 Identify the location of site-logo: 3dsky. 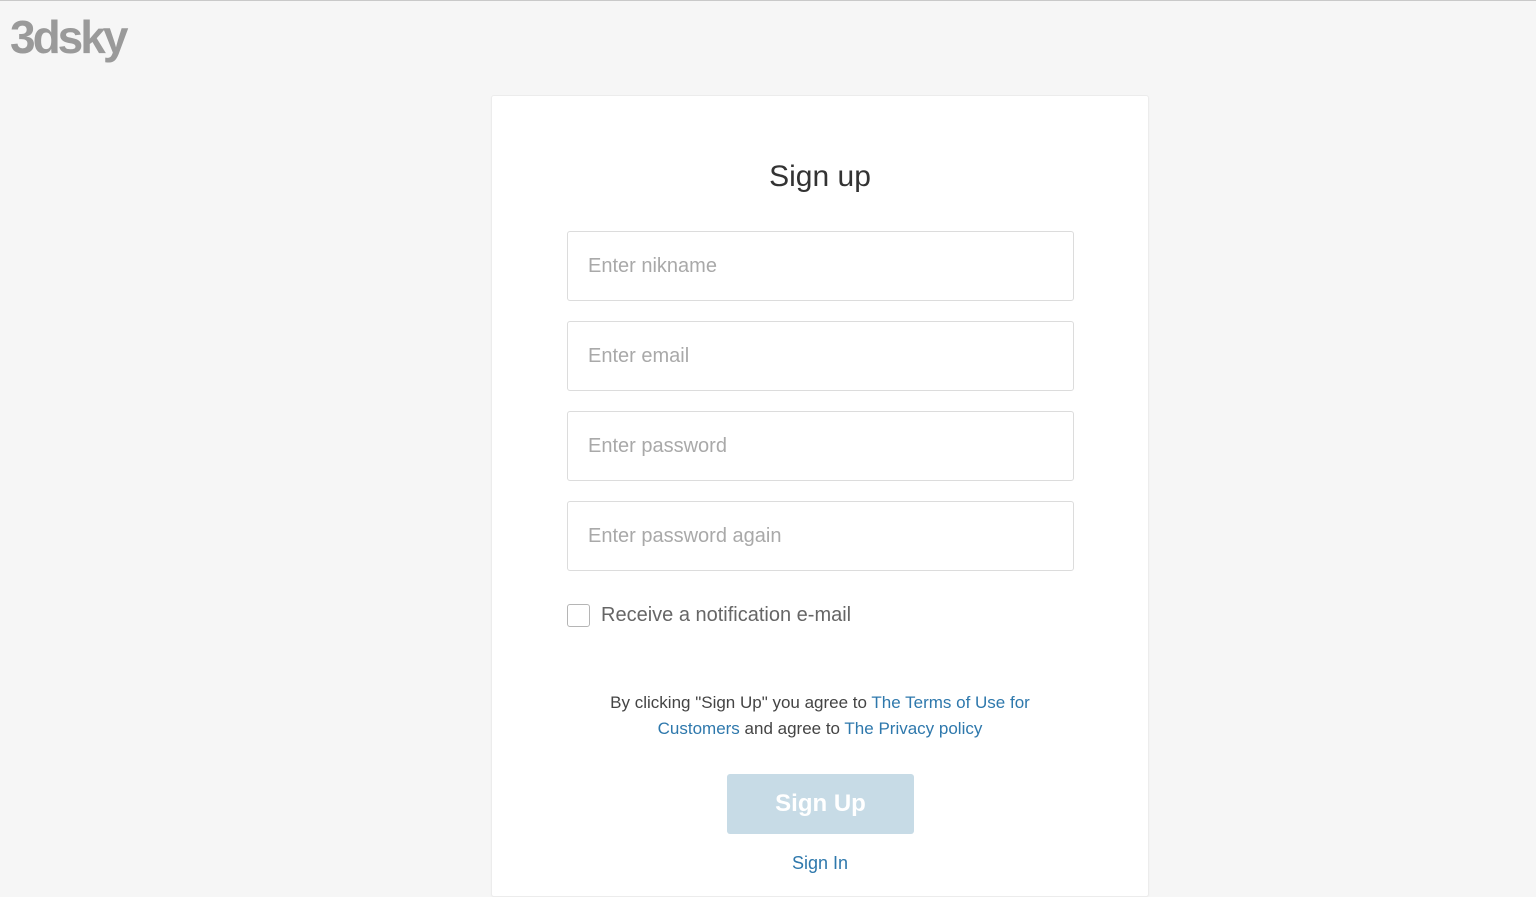
(72, 39).